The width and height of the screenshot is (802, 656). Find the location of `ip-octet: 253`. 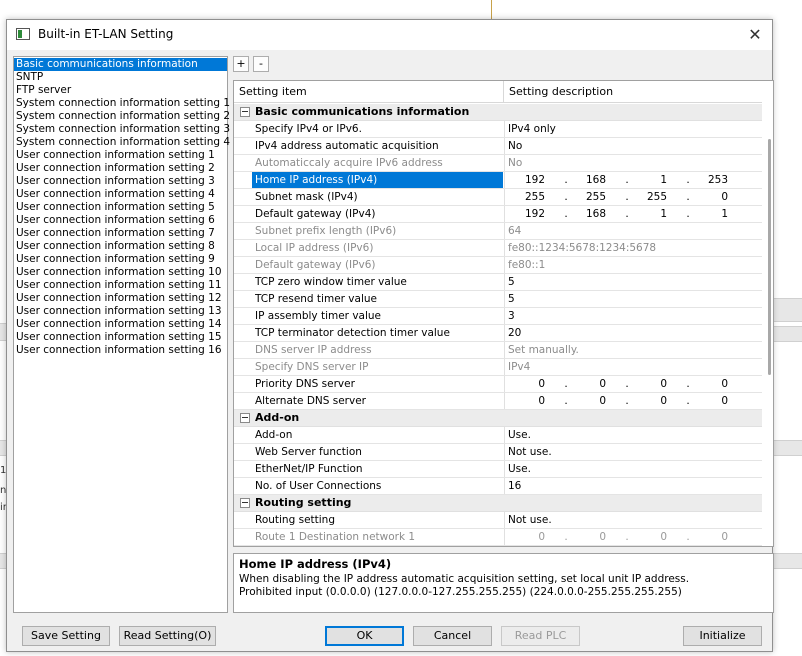

ip-octet: 253 is located at coordinates (713, 180).